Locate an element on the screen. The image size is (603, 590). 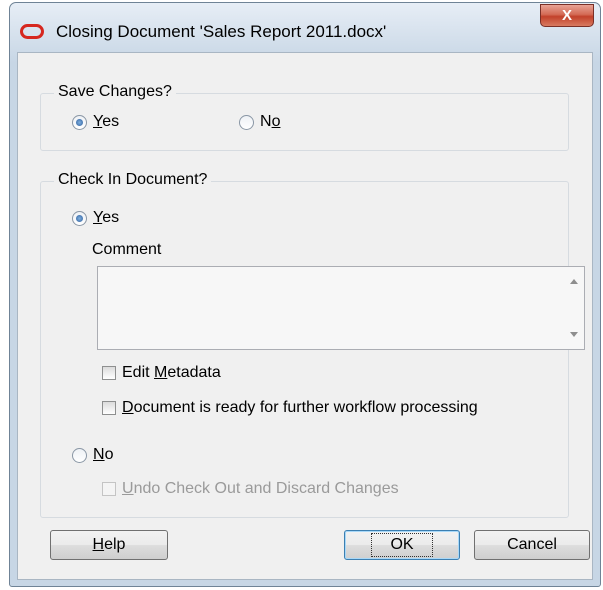
check-in-yes-label: Yes is located at coordinates (106, 217).